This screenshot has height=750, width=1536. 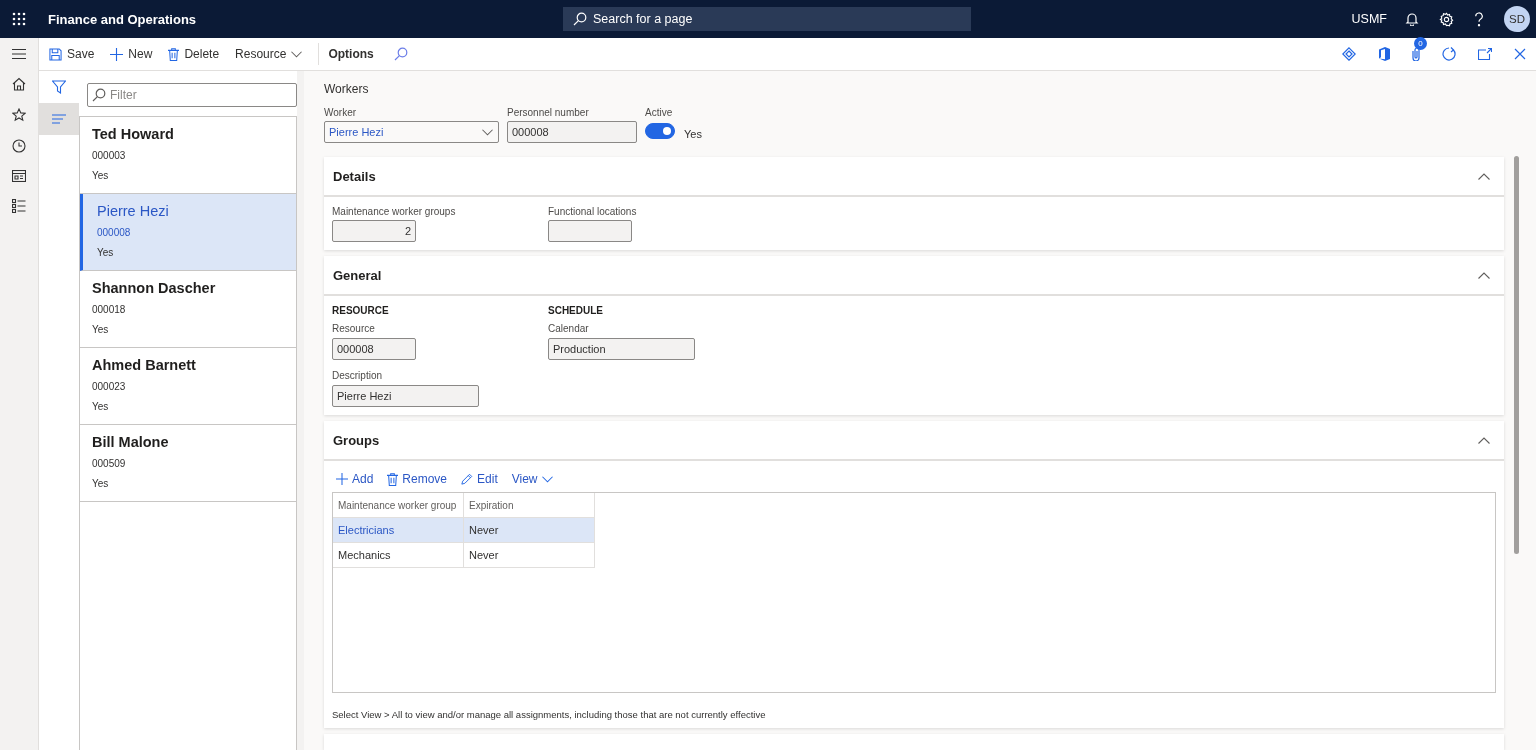 I want to click on toggle-value: Yes, so click(x=693, y=134).